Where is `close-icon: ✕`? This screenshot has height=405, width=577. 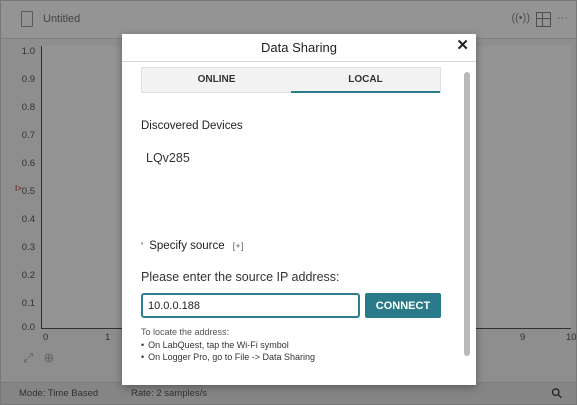 close-icon: ✕ is located at coordinates (462, 45).